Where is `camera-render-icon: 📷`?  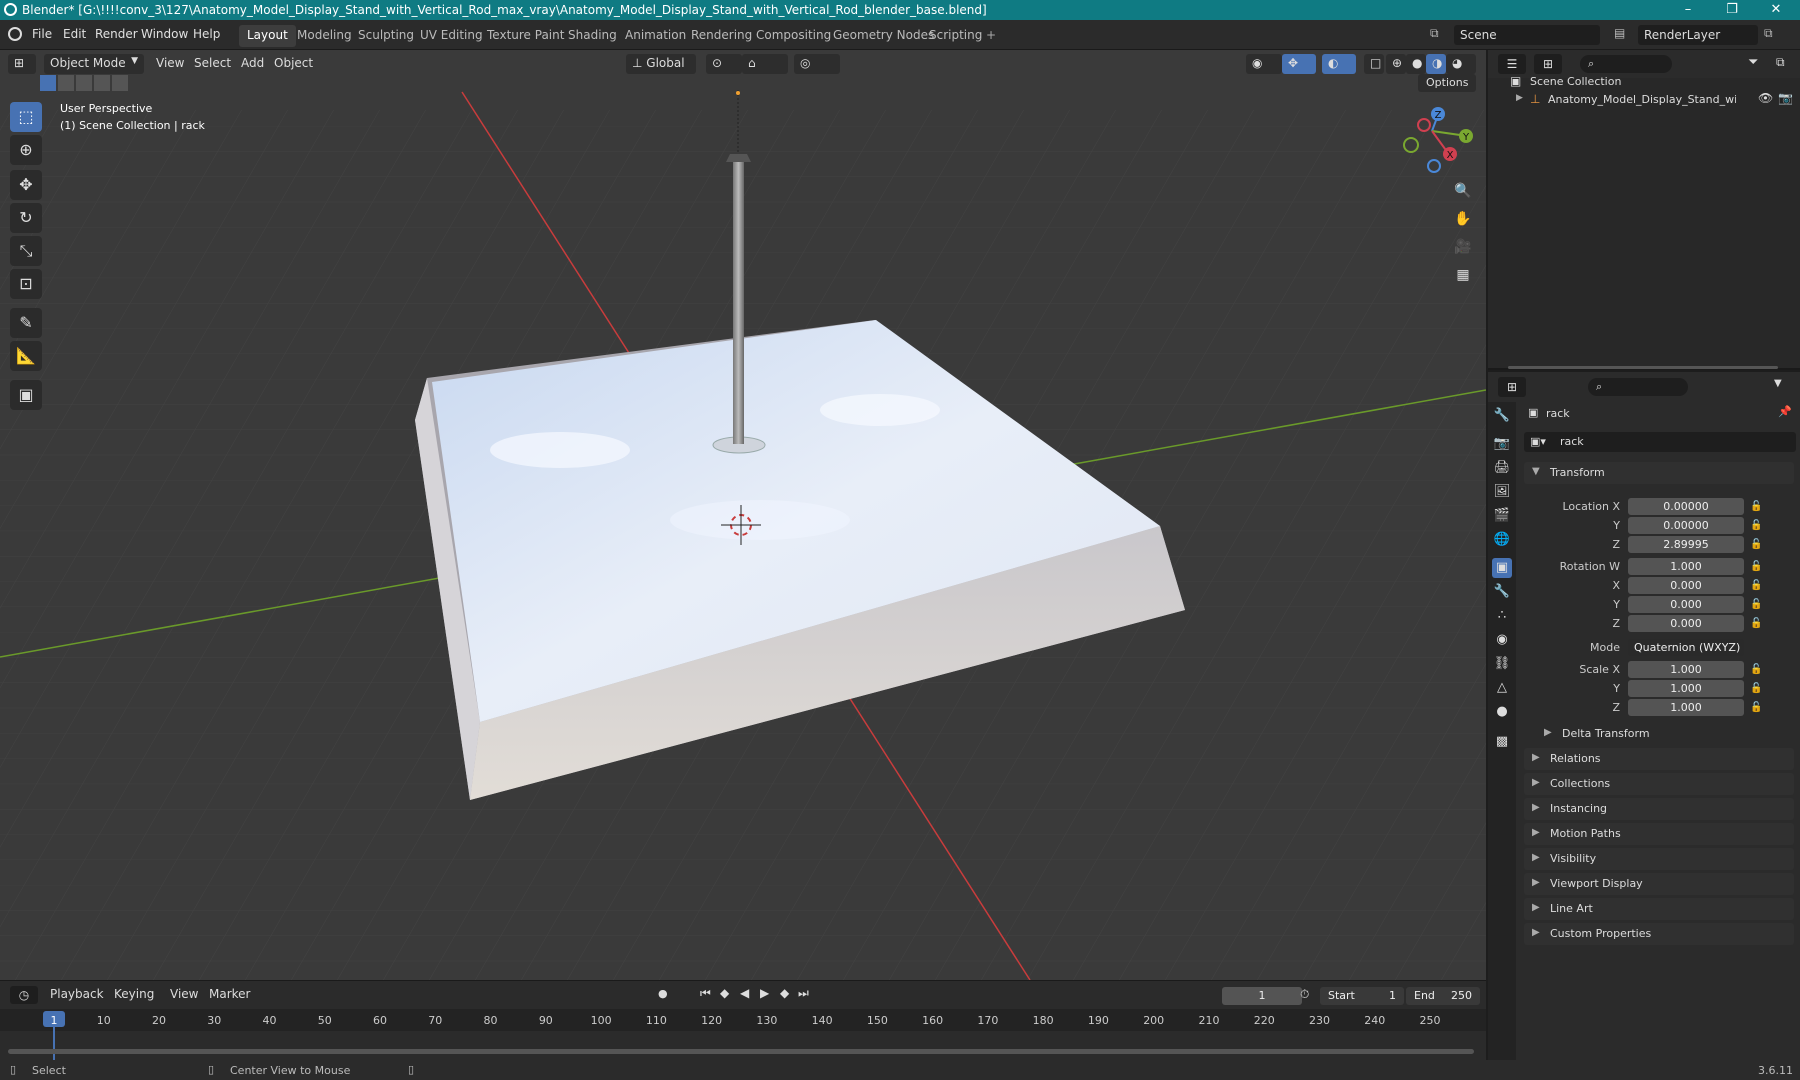
camera-render-icon: 📷 is located at coordinates (1785, 98).